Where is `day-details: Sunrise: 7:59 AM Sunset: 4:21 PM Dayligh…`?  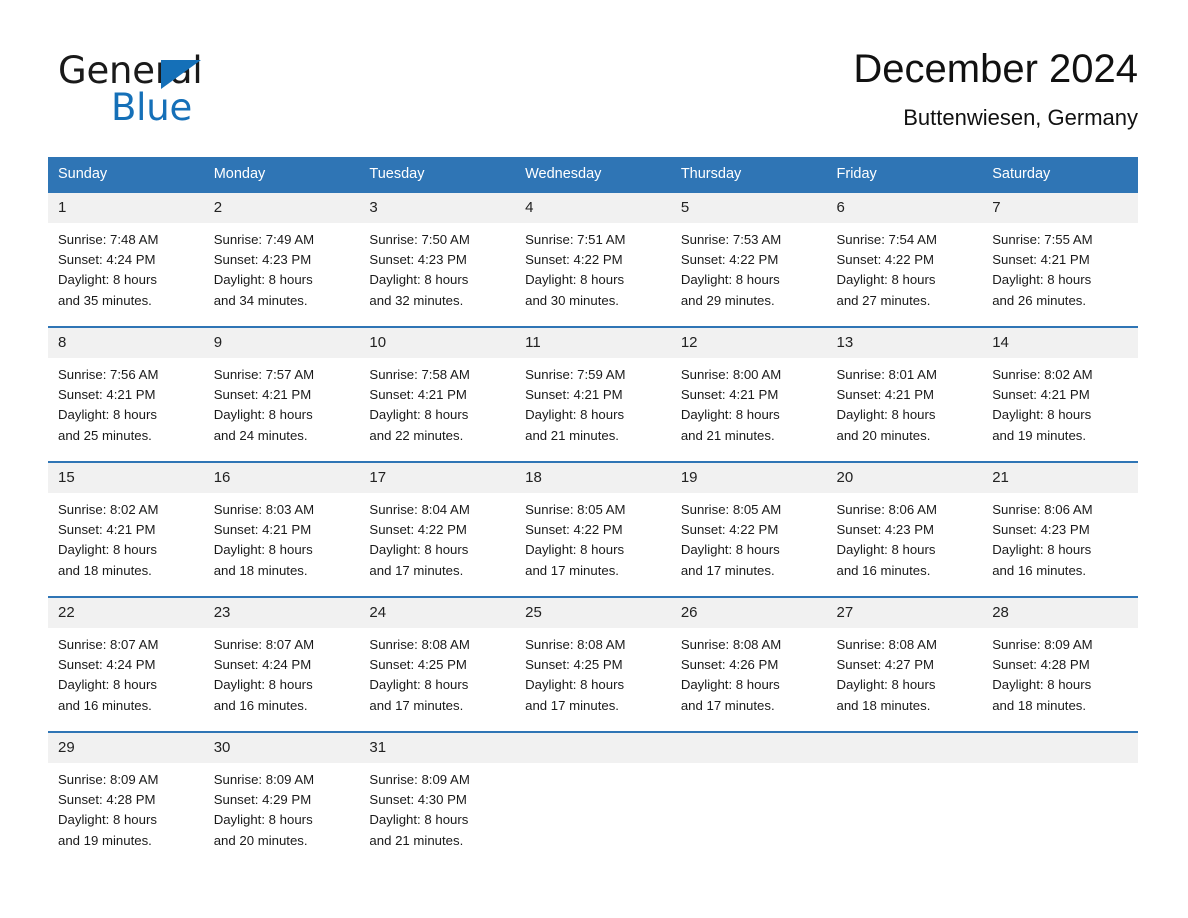
day-details: Sunrise: 7:59 AM Sunset: 4:21 PM Dayligh… is located at coordinates (593, 402).